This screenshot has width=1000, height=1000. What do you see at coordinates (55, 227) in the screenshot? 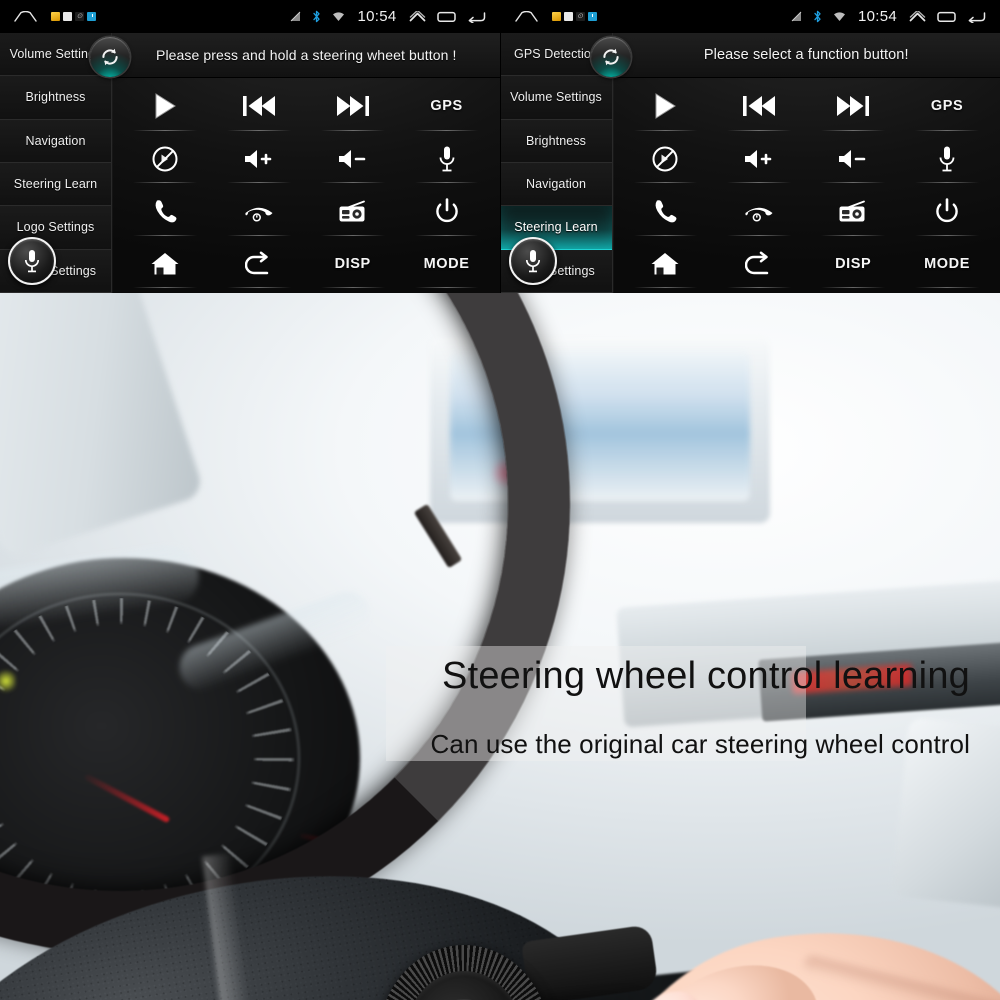
I see `sidebar-item-label: Logo Settings` at bounding box center [55, 227].